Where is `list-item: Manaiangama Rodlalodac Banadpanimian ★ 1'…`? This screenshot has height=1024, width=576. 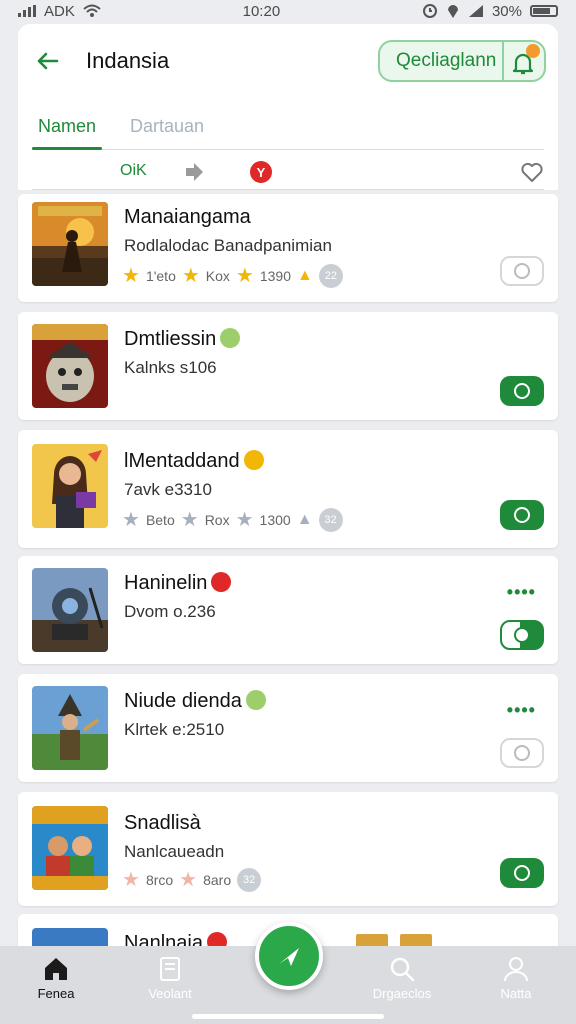
list-item: Manaiangama Rodlalodac Banadpanimian ★ 1'… is located at coordinates (288, 248).